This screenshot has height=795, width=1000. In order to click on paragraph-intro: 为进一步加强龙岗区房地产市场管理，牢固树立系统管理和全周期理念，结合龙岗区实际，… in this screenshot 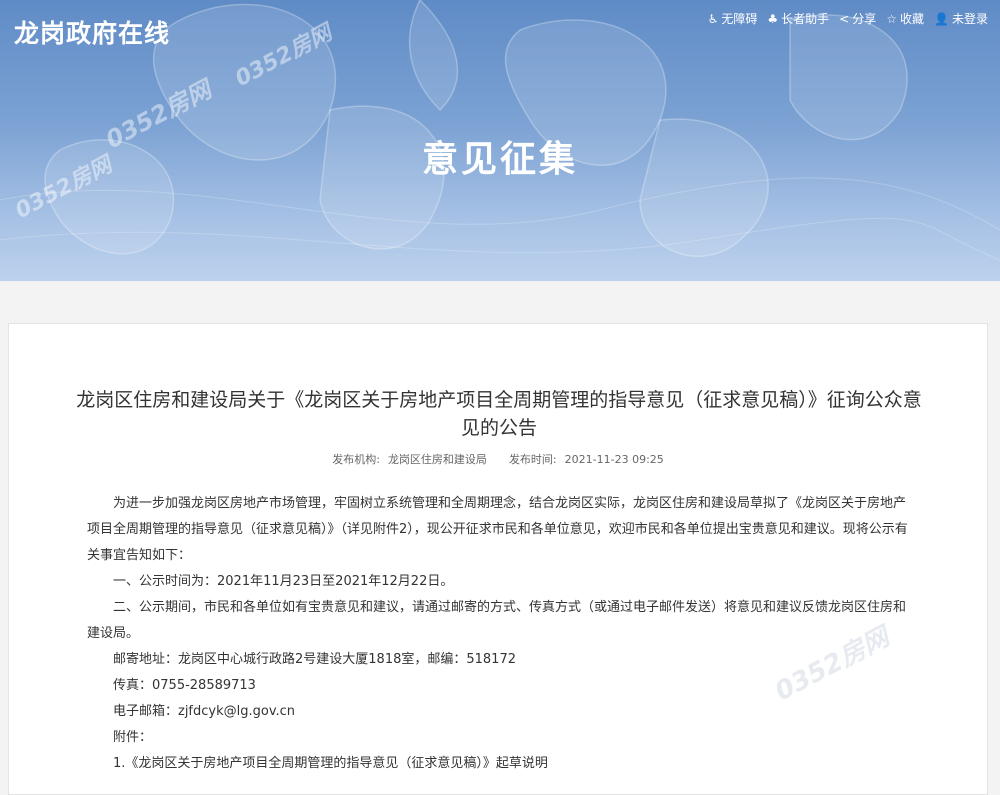, I will do `click(497, 529)`.